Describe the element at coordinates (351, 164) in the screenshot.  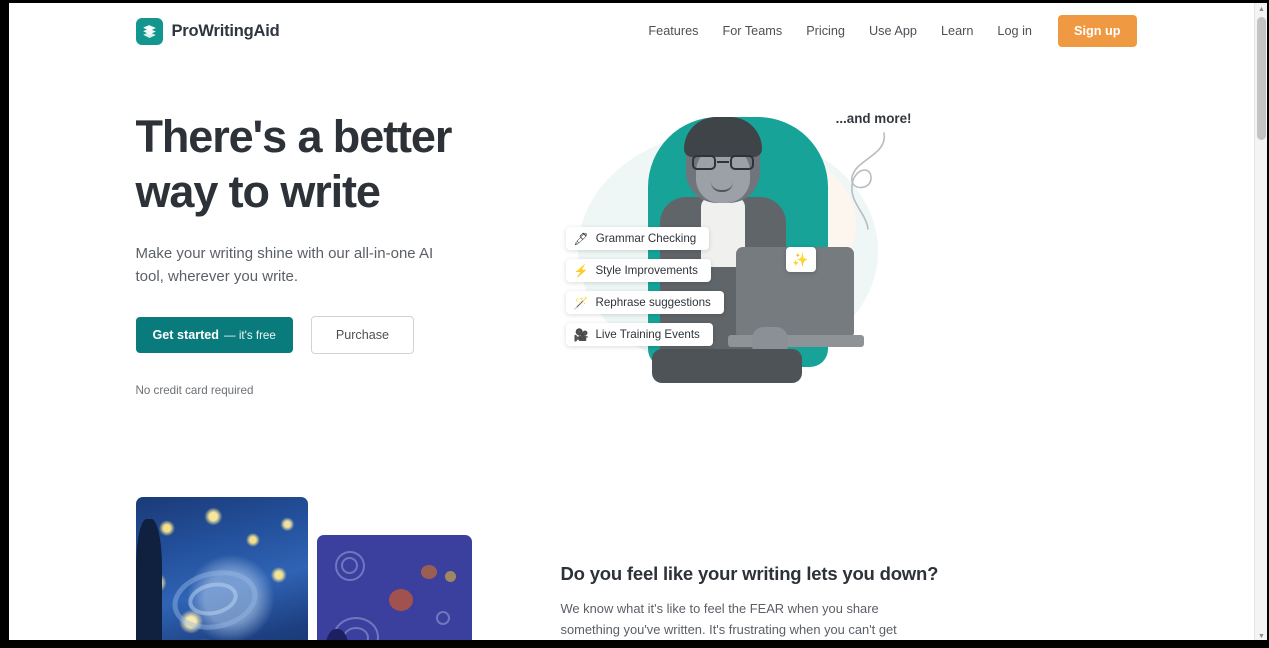
I see `page-title: There's a better way to write` at that location.